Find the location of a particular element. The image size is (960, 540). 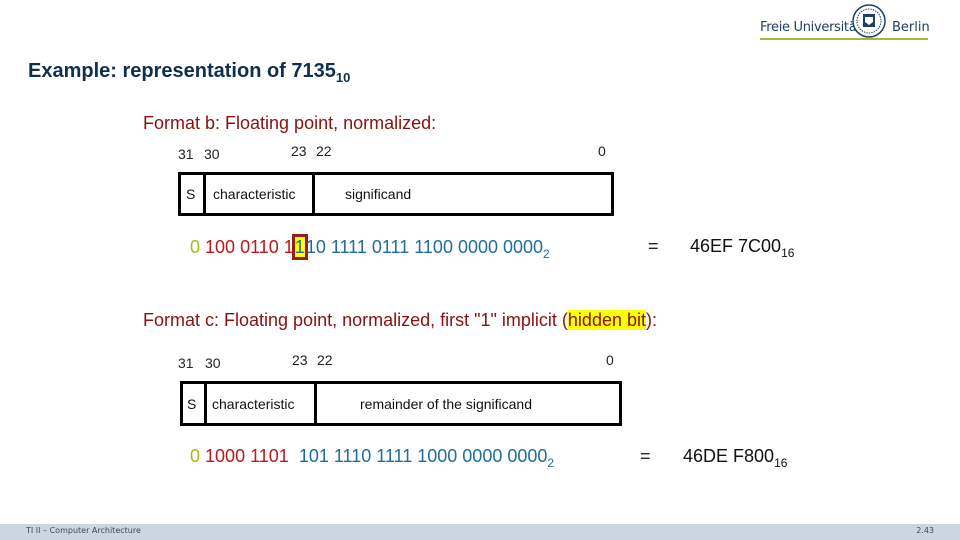

format-b-register: S characteristic significand is located at coordinates (396, 194).